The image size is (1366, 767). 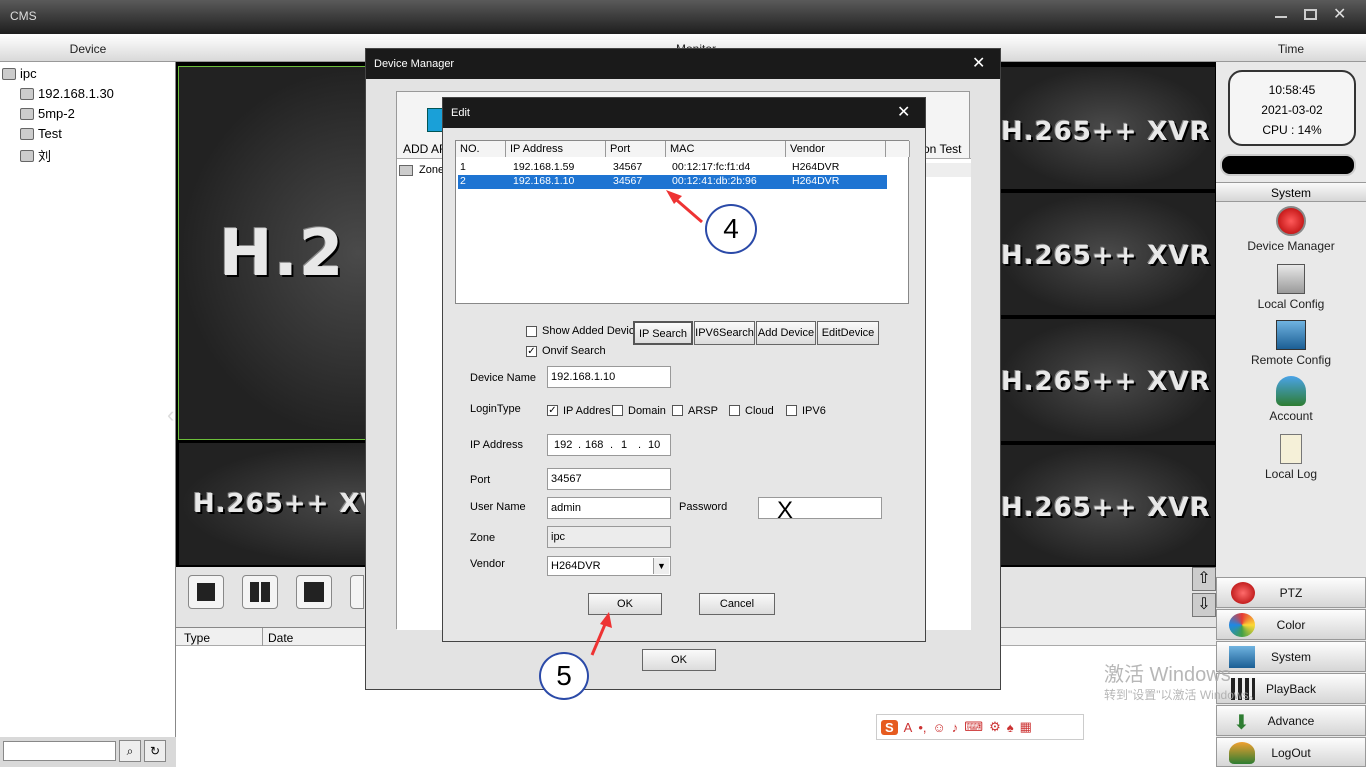 What do you see at coordinates (820, 510) in the screenshot?
I see `password-field: X` at bounding box center [820, 510].